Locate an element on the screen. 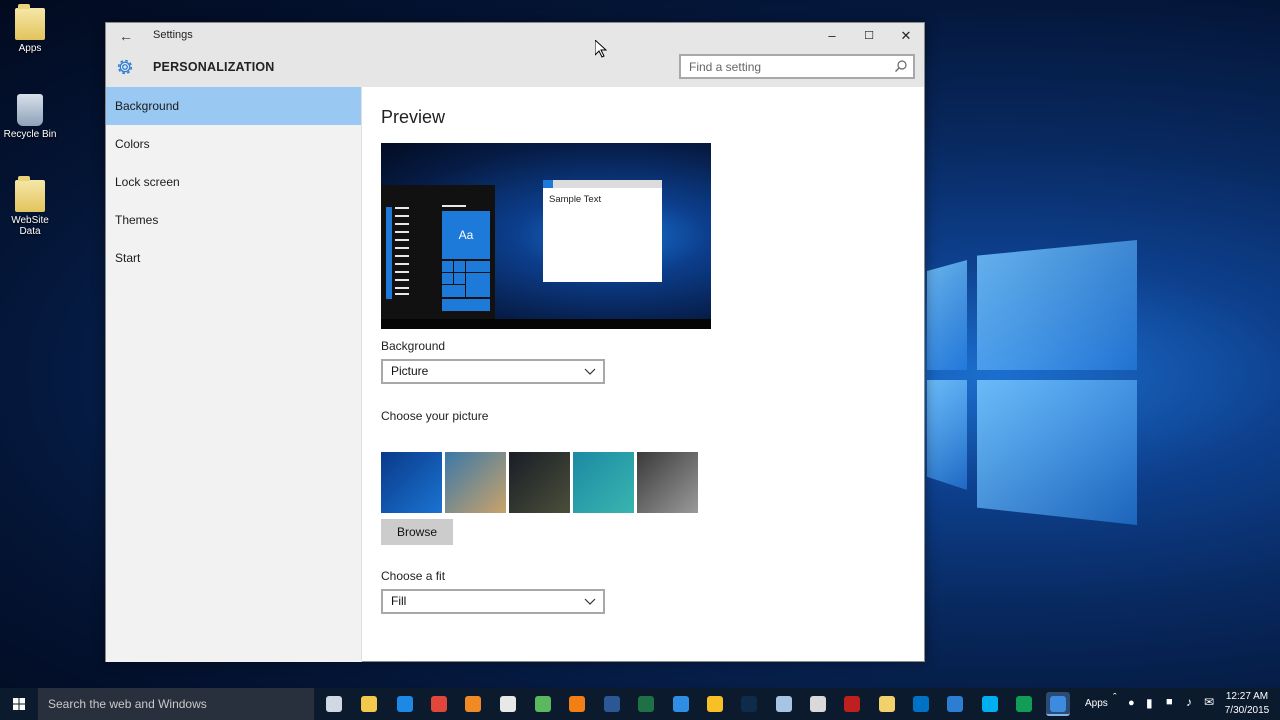 This screenshot has width=1280, height=720. google-drive-icon is located at coordinates (715, 704).